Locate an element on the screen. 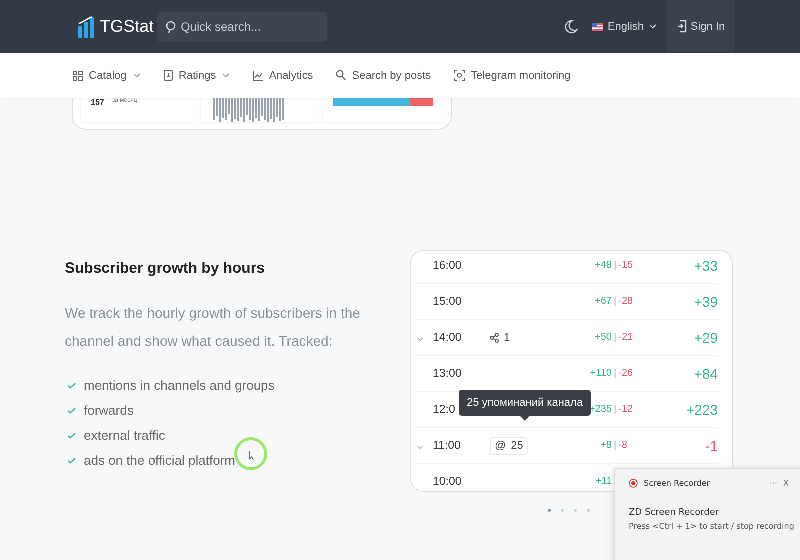 This screenshot has width=800, height=560. feature-item: external traffic is located at coordinates (125, 435).